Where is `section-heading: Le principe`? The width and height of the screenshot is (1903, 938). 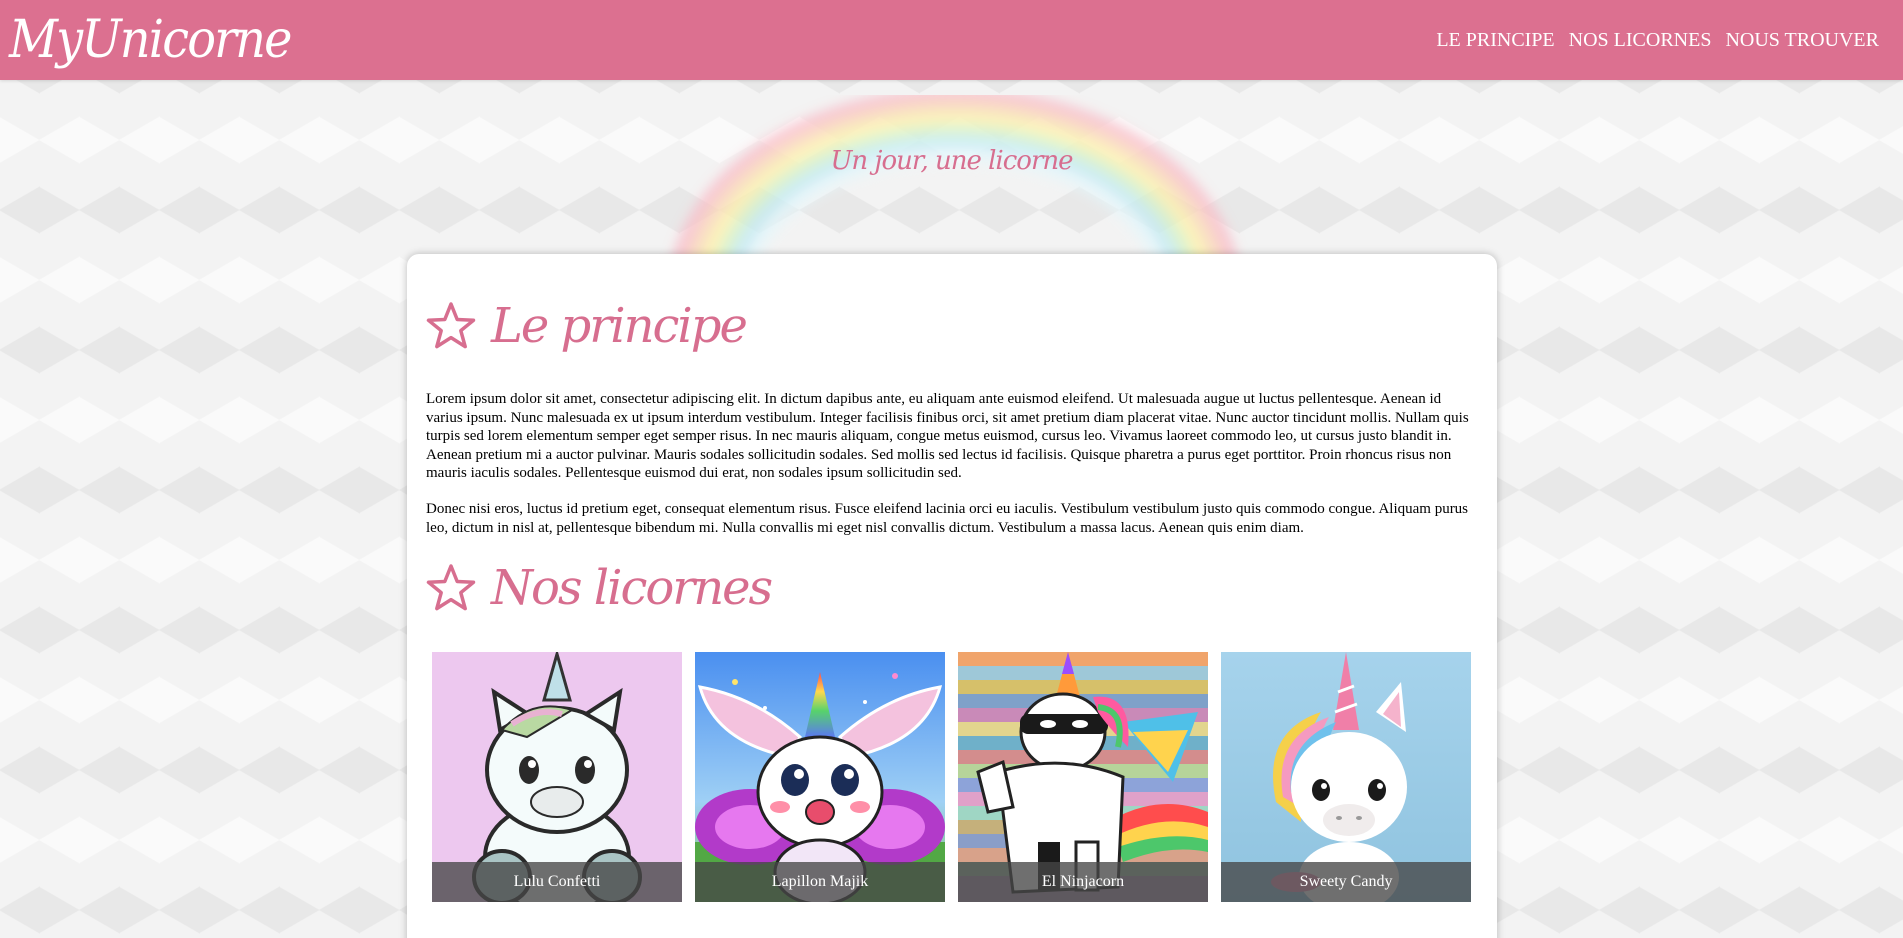
section-heading: Le principe is located at coordinates (619, 326).